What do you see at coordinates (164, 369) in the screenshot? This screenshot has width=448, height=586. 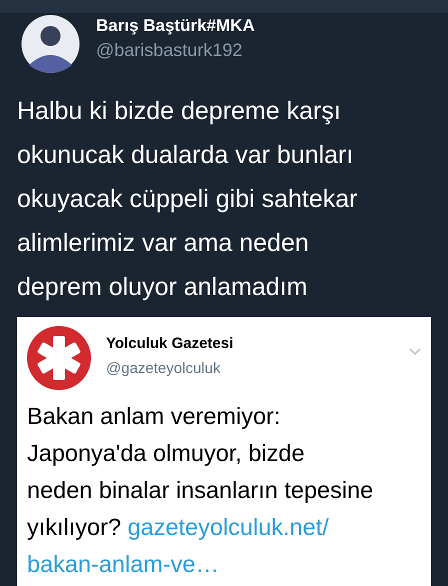 I see `quoted-author-handle: @gazeteyolculuk` at bounding box center [164, 369].